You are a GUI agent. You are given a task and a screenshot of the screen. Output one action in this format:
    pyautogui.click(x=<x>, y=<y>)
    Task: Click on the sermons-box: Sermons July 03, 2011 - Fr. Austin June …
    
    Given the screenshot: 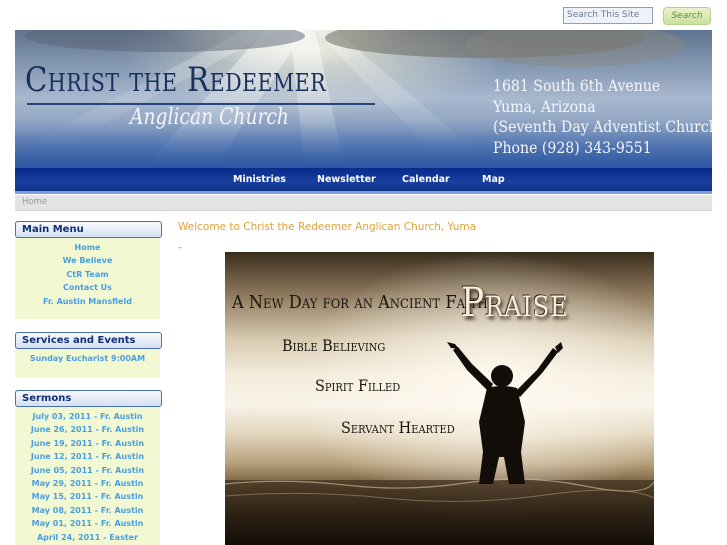 What is the action you would take?
    pyautogui.click(x=88, y=467)
    